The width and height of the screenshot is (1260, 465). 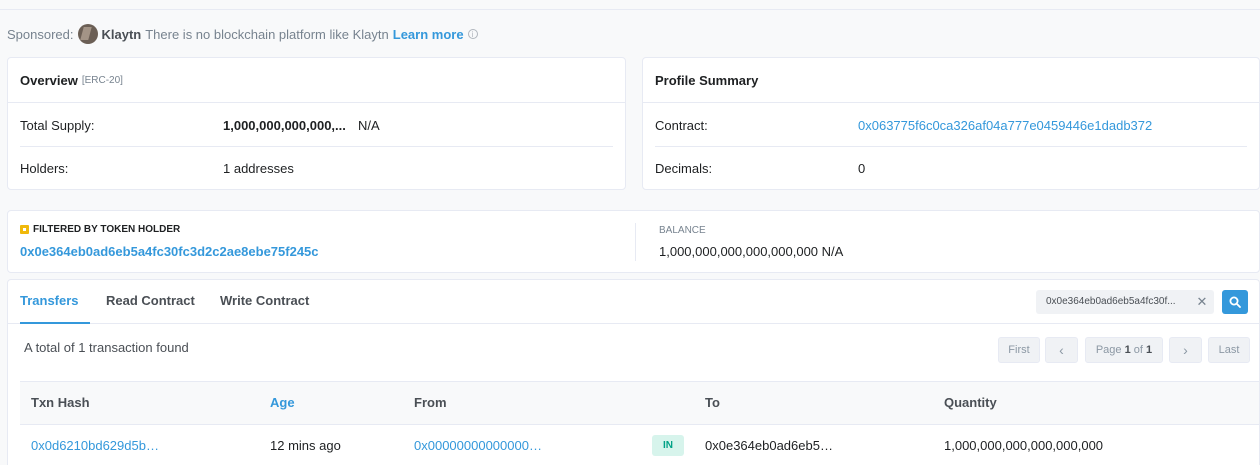 What do you see at coordinates (430, 402) in the screenshot?
I see `column-header-from: From` at bounding box center [430, 402].